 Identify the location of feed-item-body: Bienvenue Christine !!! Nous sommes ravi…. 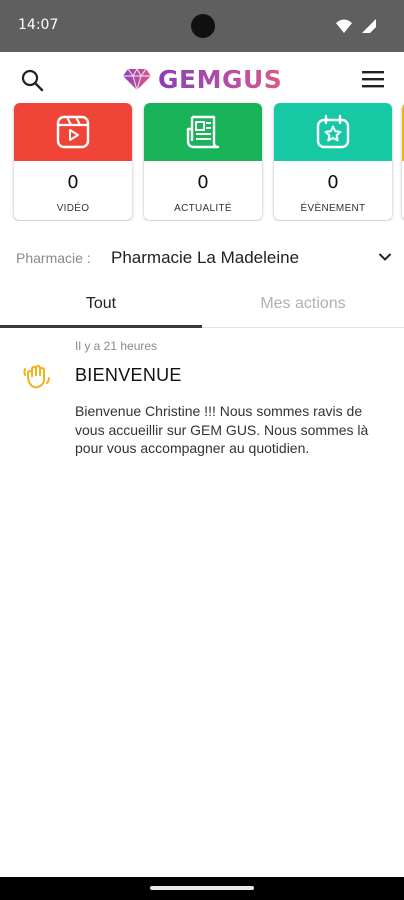
(222, 429).